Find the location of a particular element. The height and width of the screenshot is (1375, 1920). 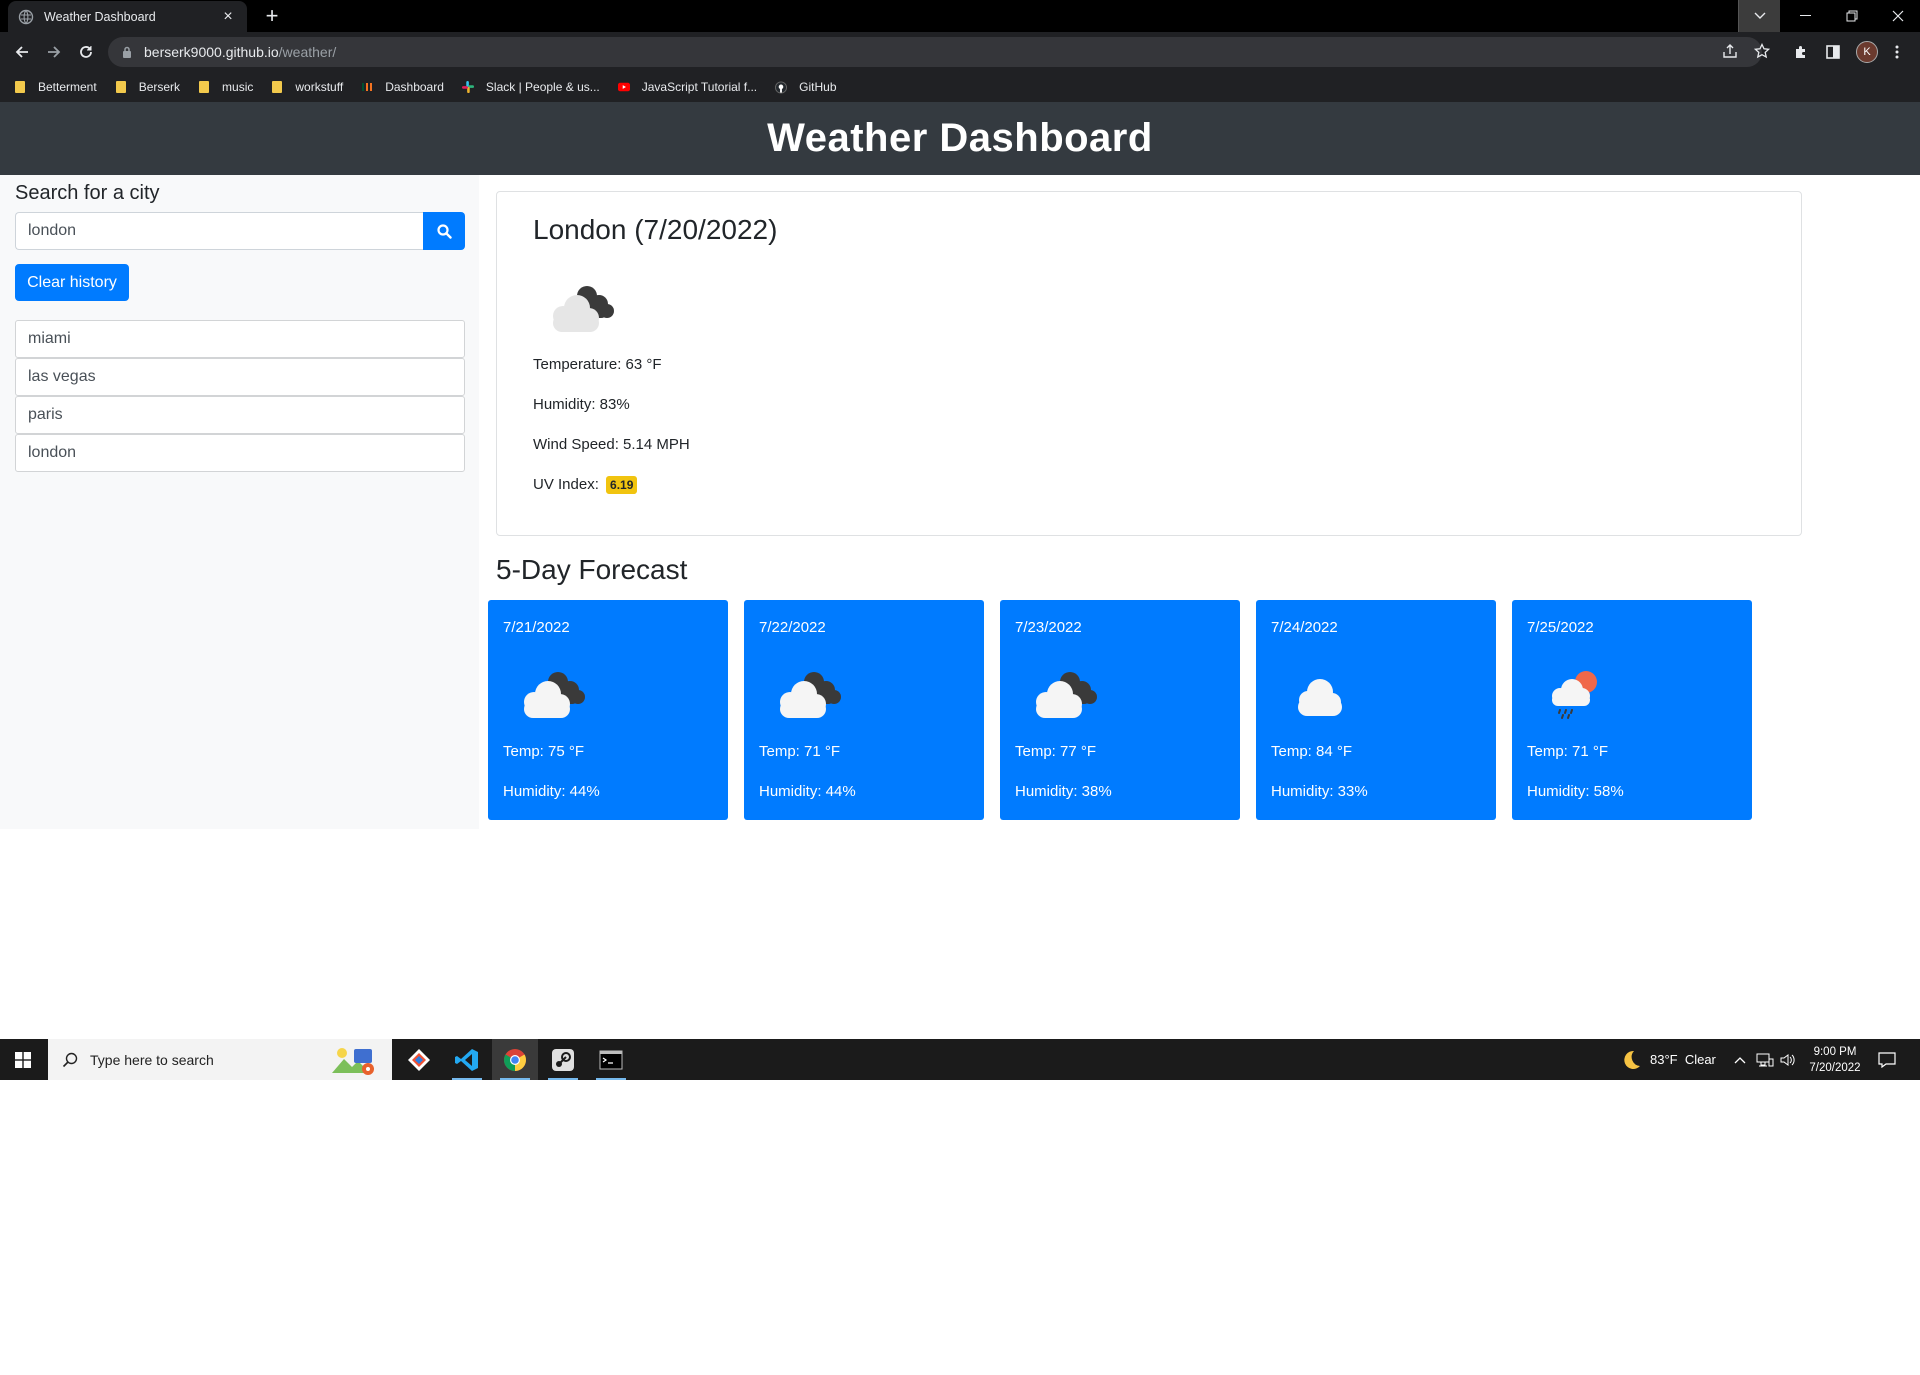

forecast-date: 7/24/2022 is located at coordinates (1304, 627).